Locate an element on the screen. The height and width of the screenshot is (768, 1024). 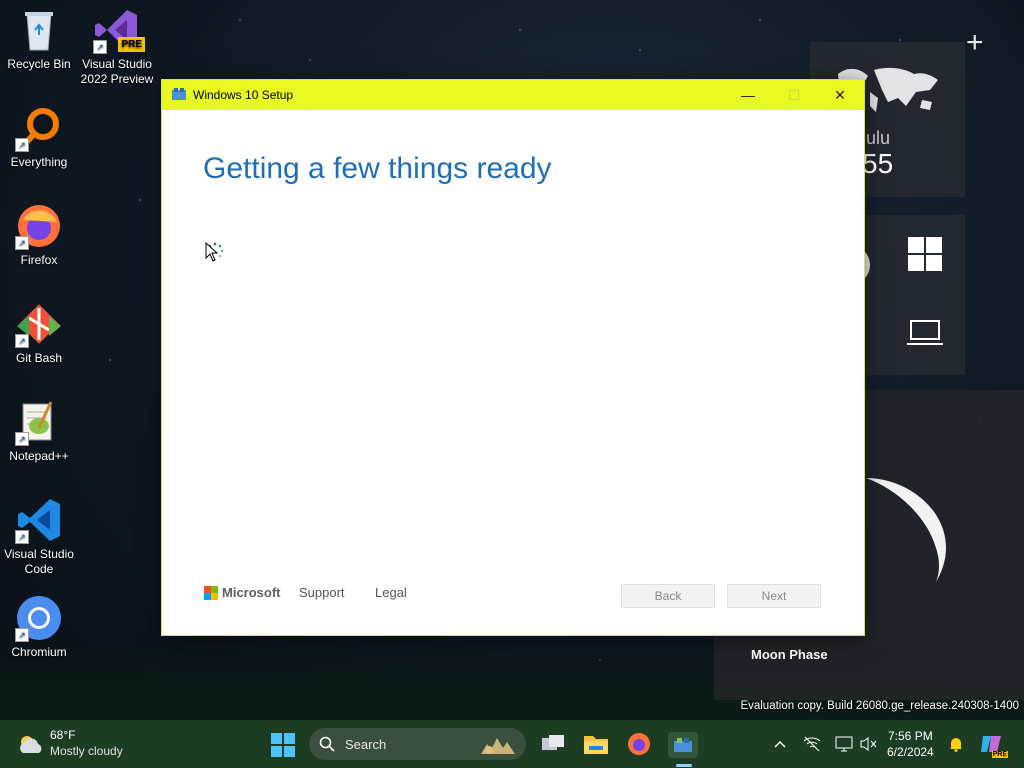
microsoft-logo: Microsoft is located at coordinates (242, 592).